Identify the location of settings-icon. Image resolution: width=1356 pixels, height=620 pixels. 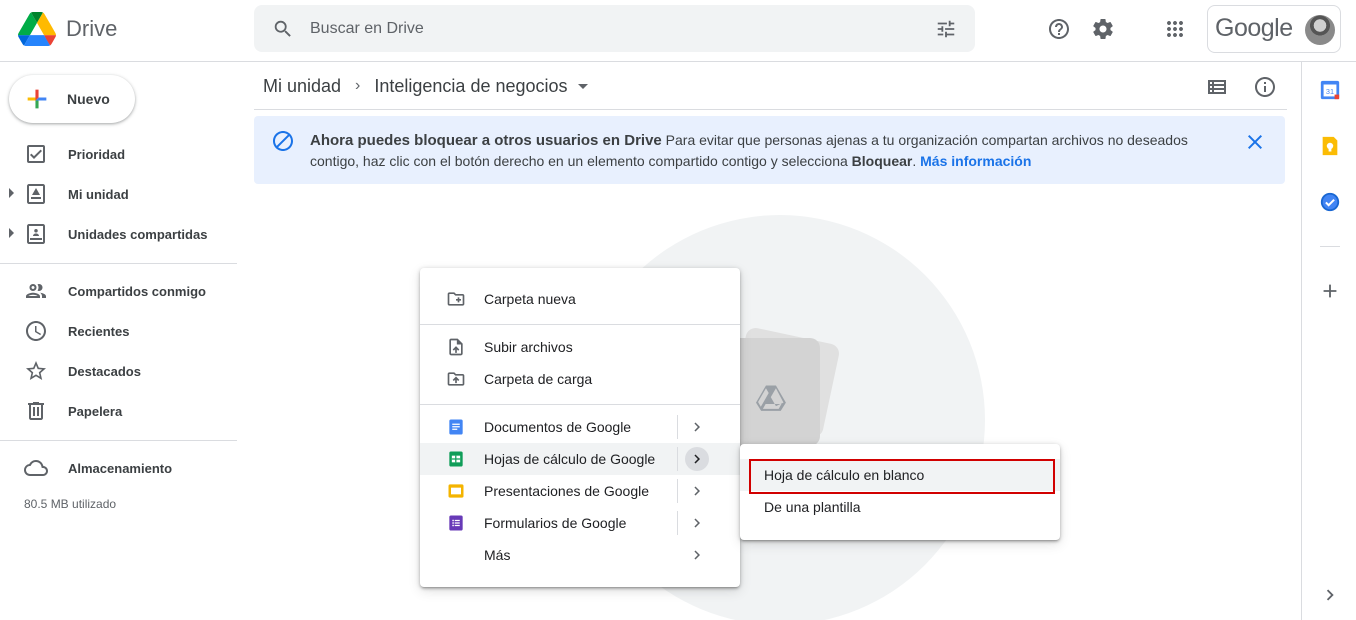
(1103, 29).